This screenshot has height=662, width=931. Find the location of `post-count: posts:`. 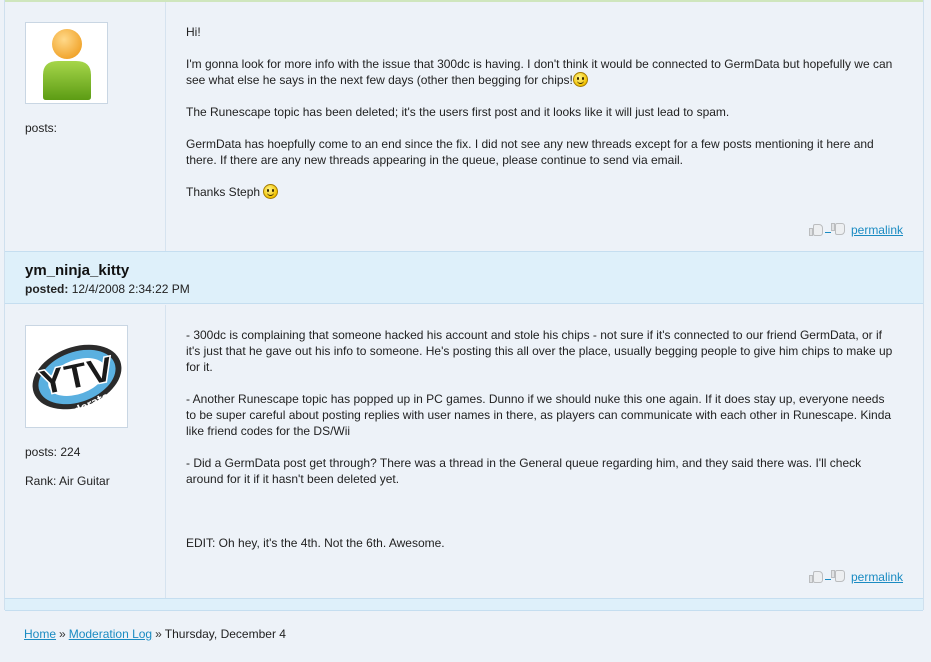

post-count: posts: is located at coordinates (41, 128).